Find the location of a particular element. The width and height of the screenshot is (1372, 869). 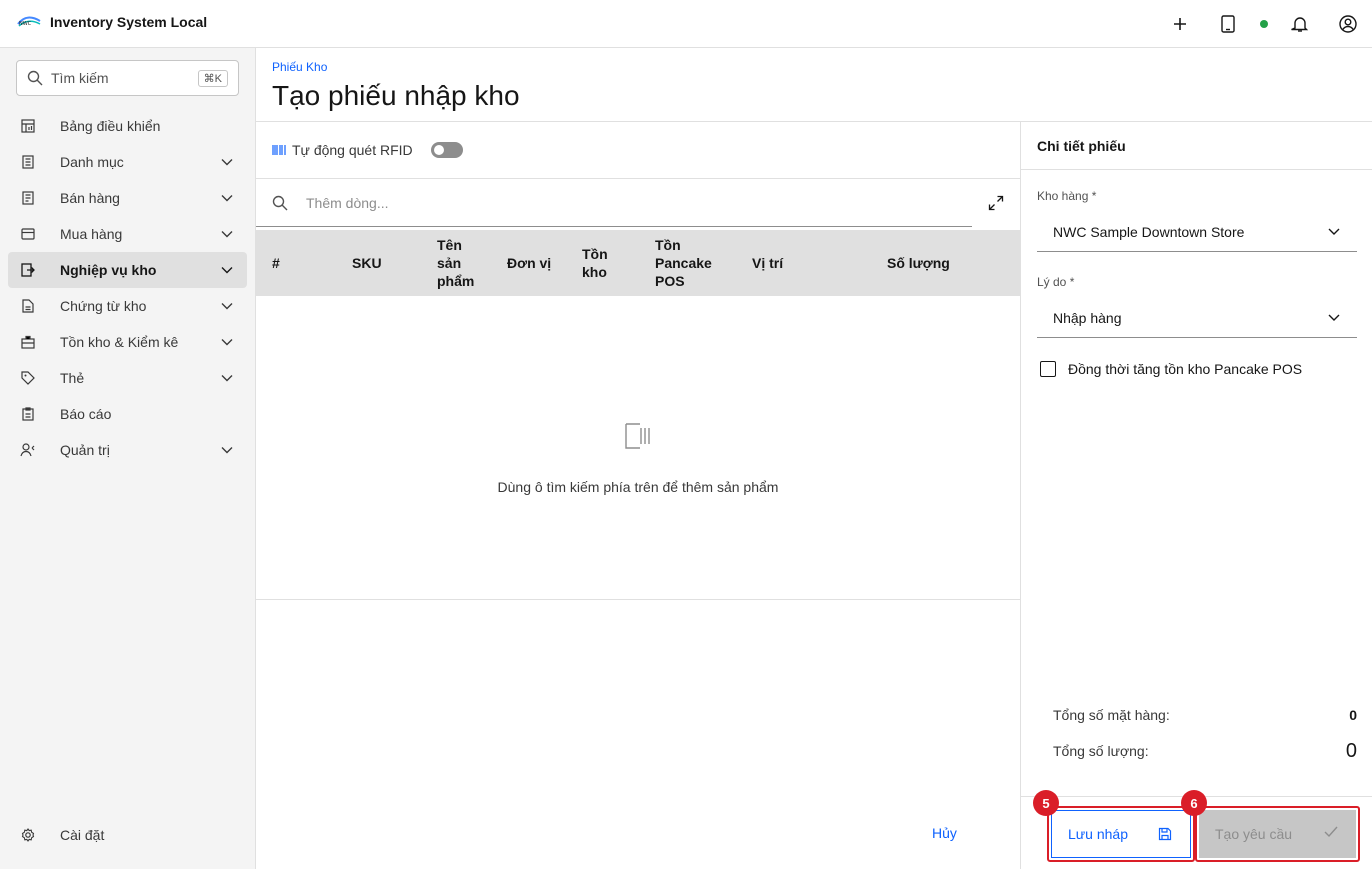

divider is located at coordinates (1196, 169).